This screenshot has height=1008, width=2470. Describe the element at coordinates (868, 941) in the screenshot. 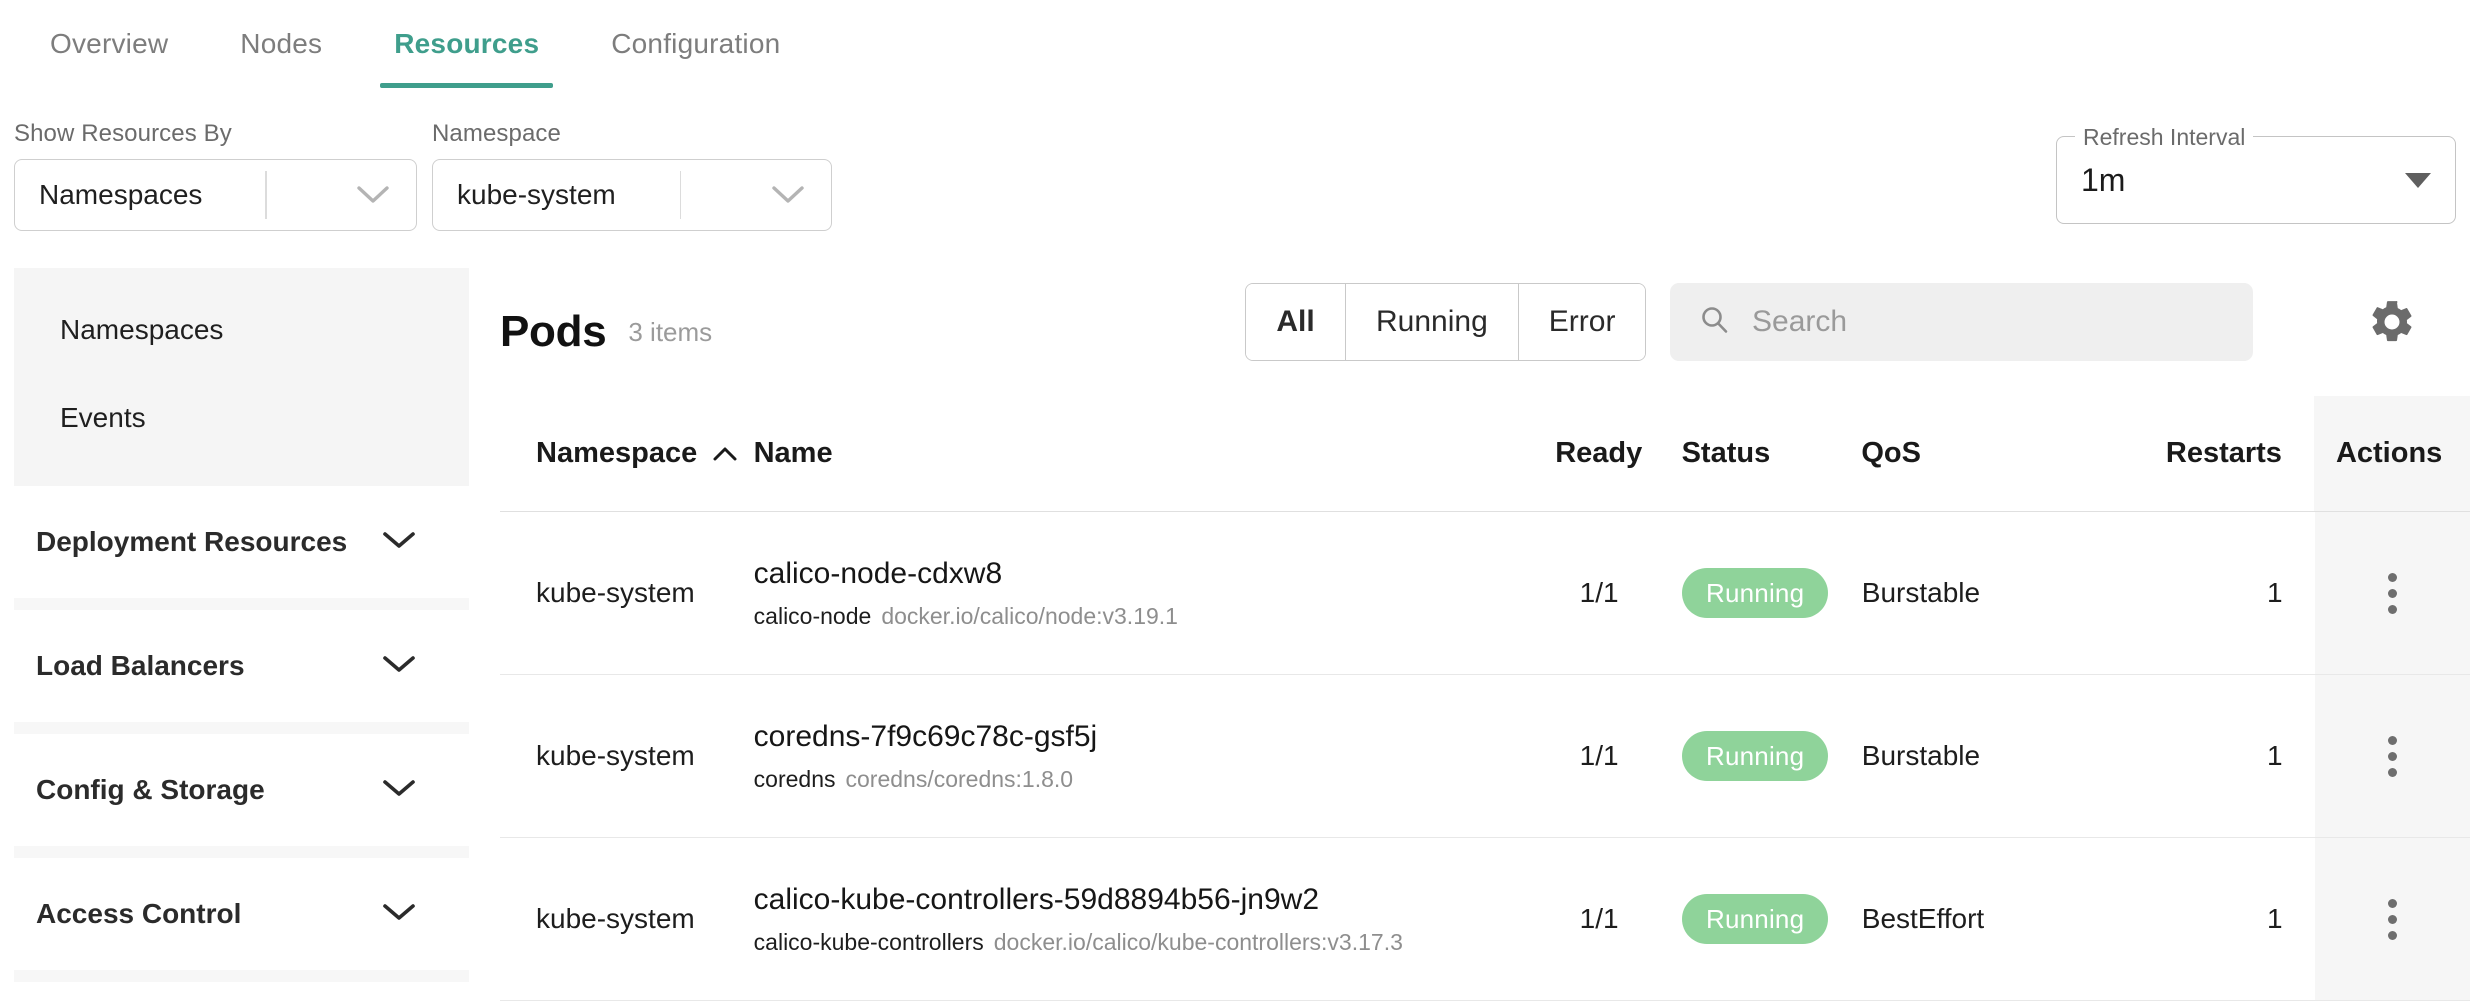

I see `container-name: calico-kube-controllers` at that location.